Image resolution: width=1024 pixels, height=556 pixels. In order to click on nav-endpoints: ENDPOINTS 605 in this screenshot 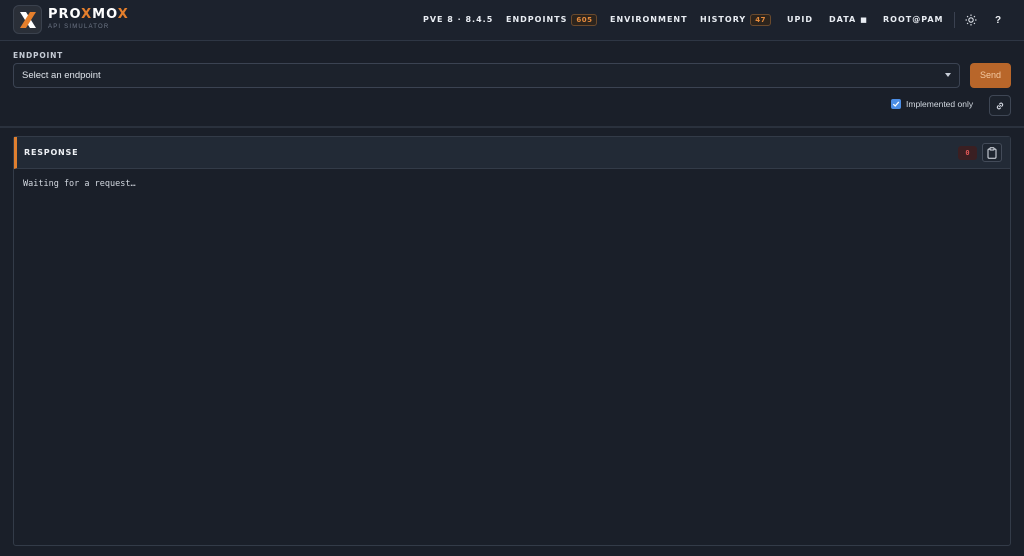, I will do `click(552, 20)`.